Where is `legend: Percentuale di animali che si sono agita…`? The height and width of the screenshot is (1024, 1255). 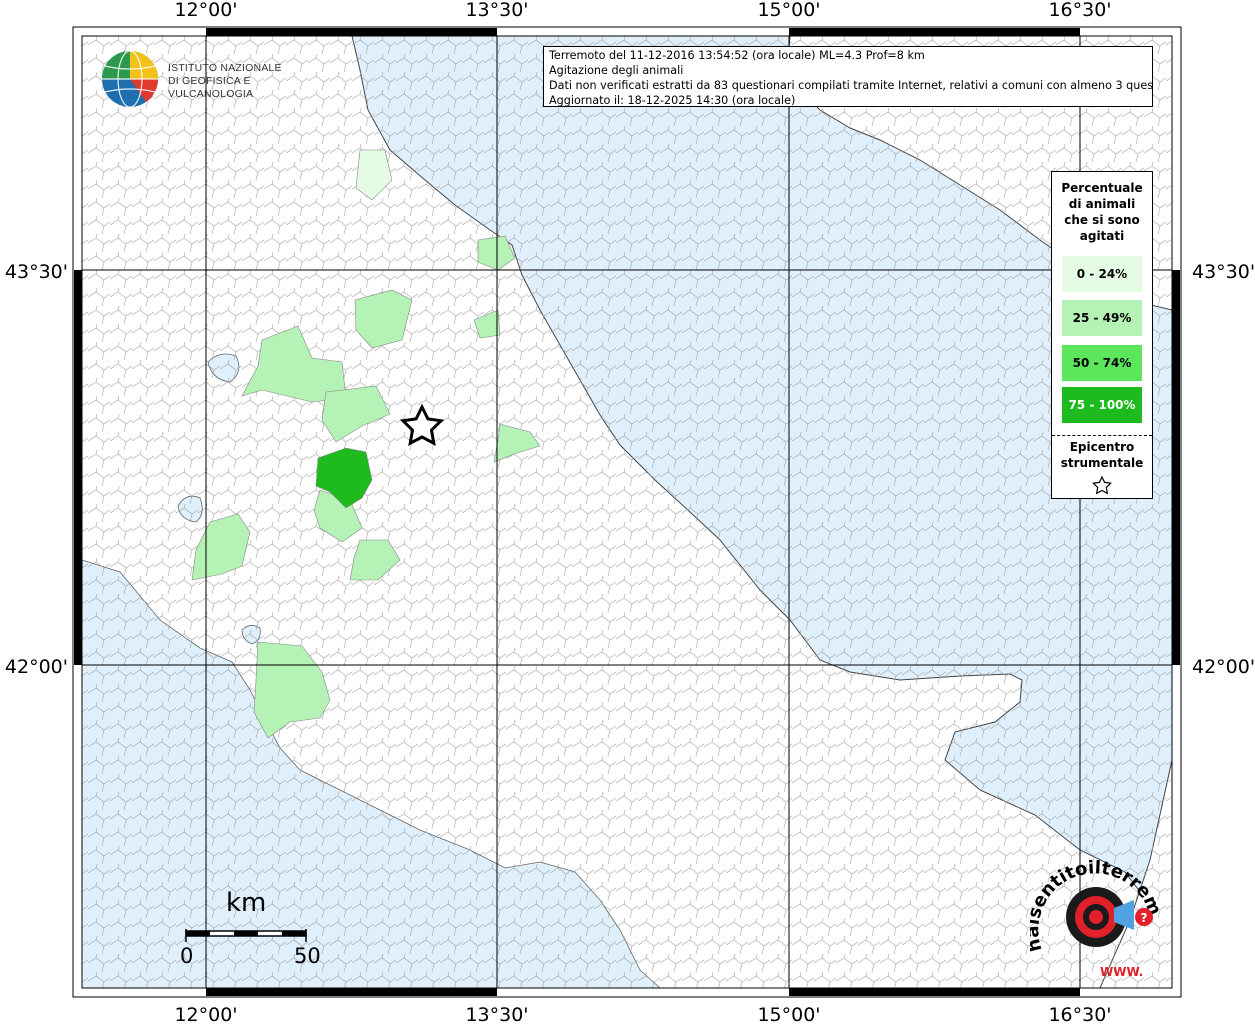 legend: Percentuale di animali che si sono agita… is located at coordinates (1102, 335).